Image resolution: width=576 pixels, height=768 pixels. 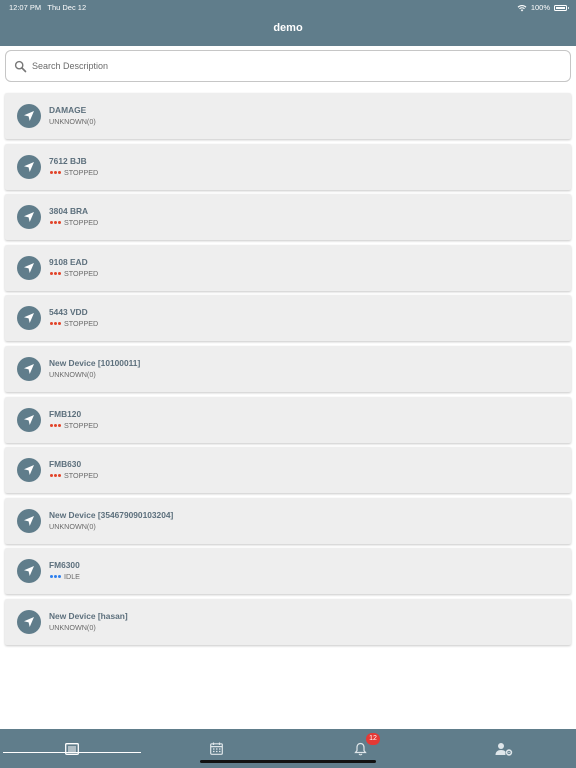 What do you see at coordinates (288, 368) in the screenshot?
I see `device-row: New Device [10100011] UNKNOWN(0)` at bounding box center [288, 368].